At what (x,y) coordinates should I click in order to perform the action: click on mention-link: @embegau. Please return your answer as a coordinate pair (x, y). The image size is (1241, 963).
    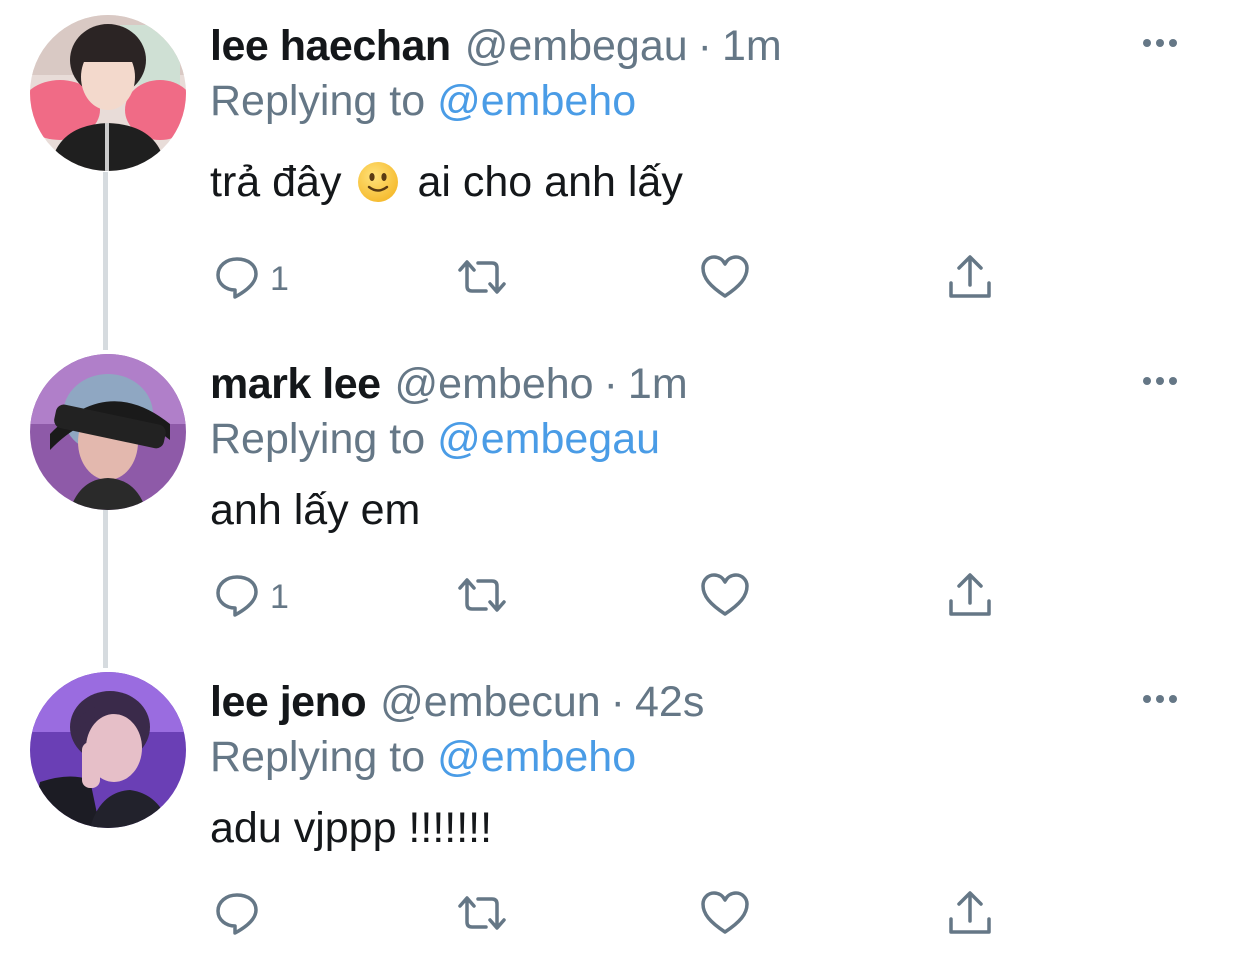
    Looking at the image, I should click on (548, 439).